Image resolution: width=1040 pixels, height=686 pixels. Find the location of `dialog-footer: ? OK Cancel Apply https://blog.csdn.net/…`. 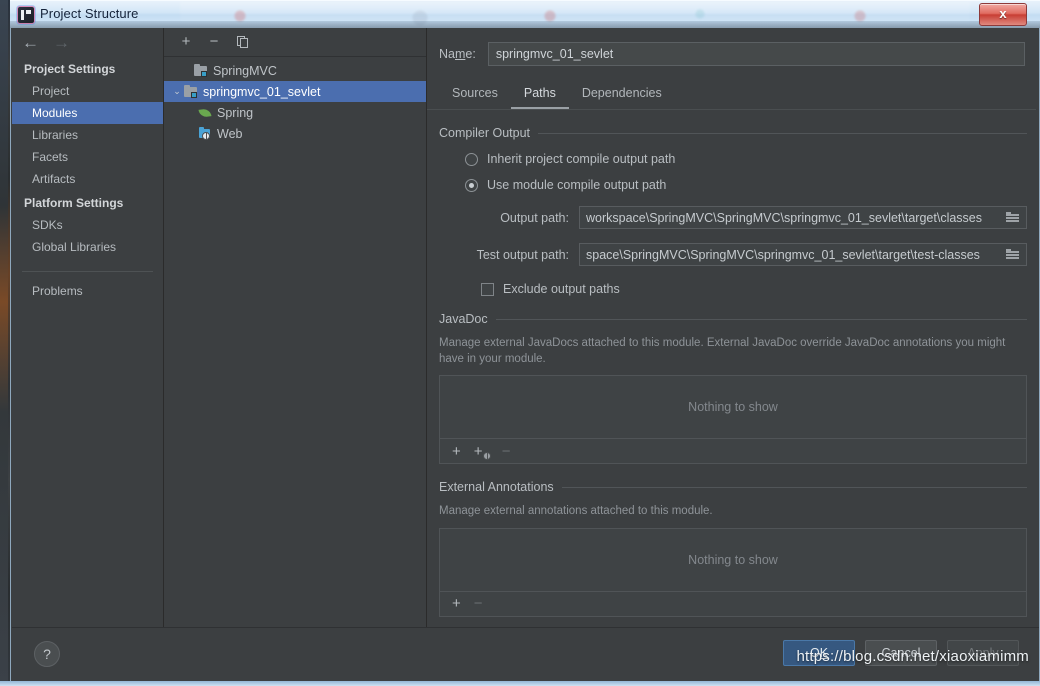

dialog-footer: ? OK Cancel Apply https://blog.csdn.net/… is located at coordinates (525, 653).